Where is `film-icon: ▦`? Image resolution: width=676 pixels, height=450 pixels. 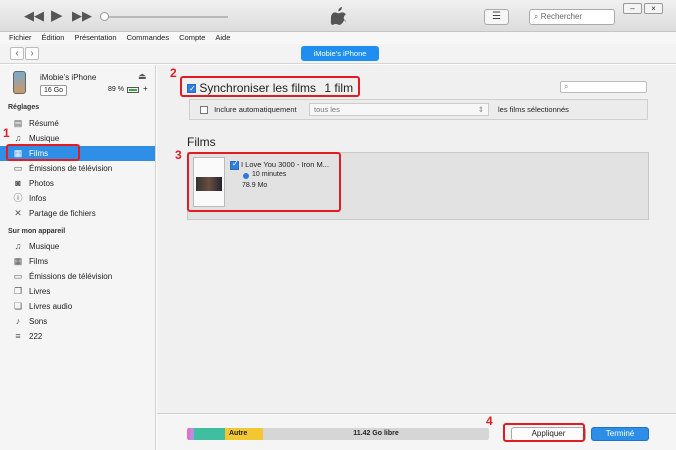 film-icon: ▦ is located at coordinates (18, 261).